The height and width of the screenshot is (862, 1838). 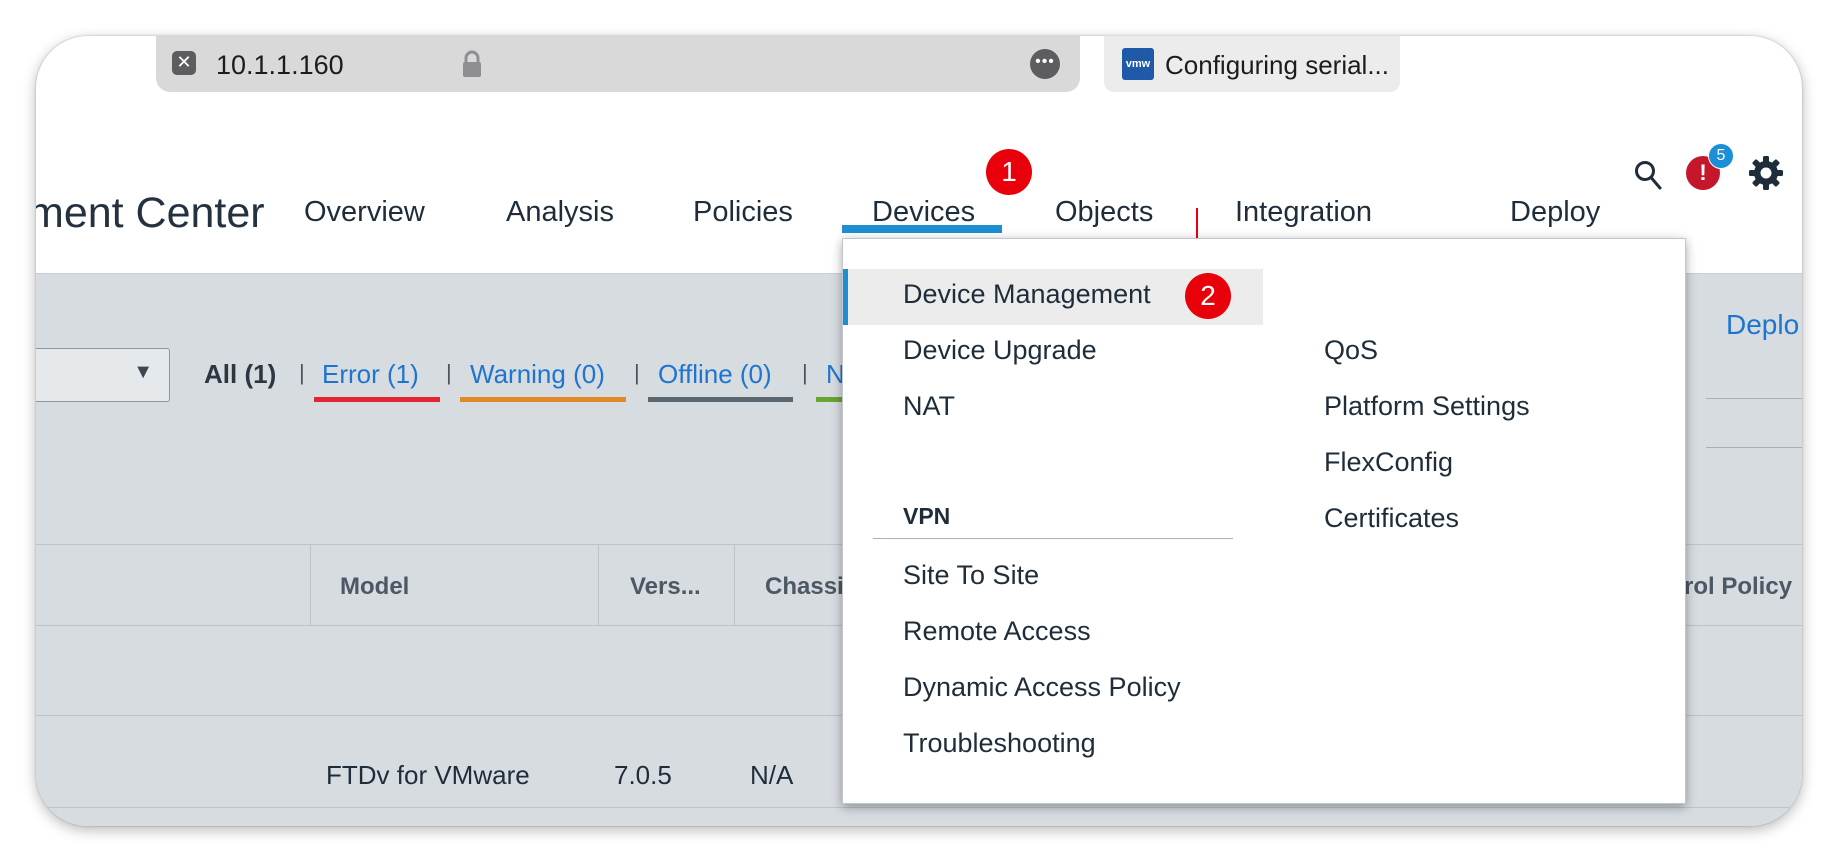 What do you see at coordinates (1351, 350) in the screenshot?
I see `menu-qos: QoS` at bounding box center [1351, 350].